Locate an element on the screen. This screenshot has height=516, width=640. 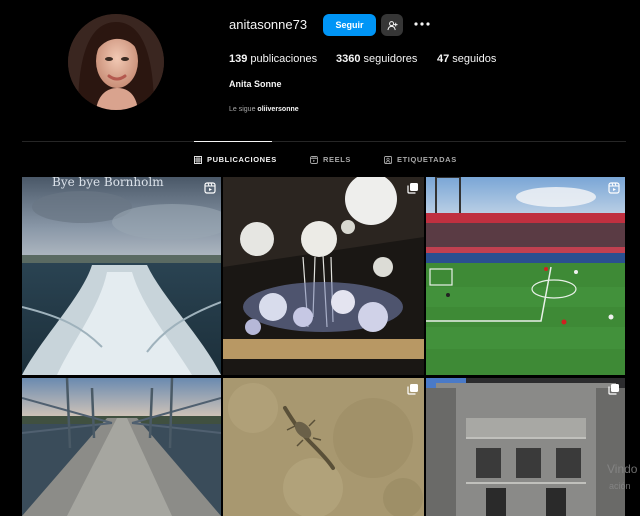
ferry-wake-image is located at coordinates (121, 276).